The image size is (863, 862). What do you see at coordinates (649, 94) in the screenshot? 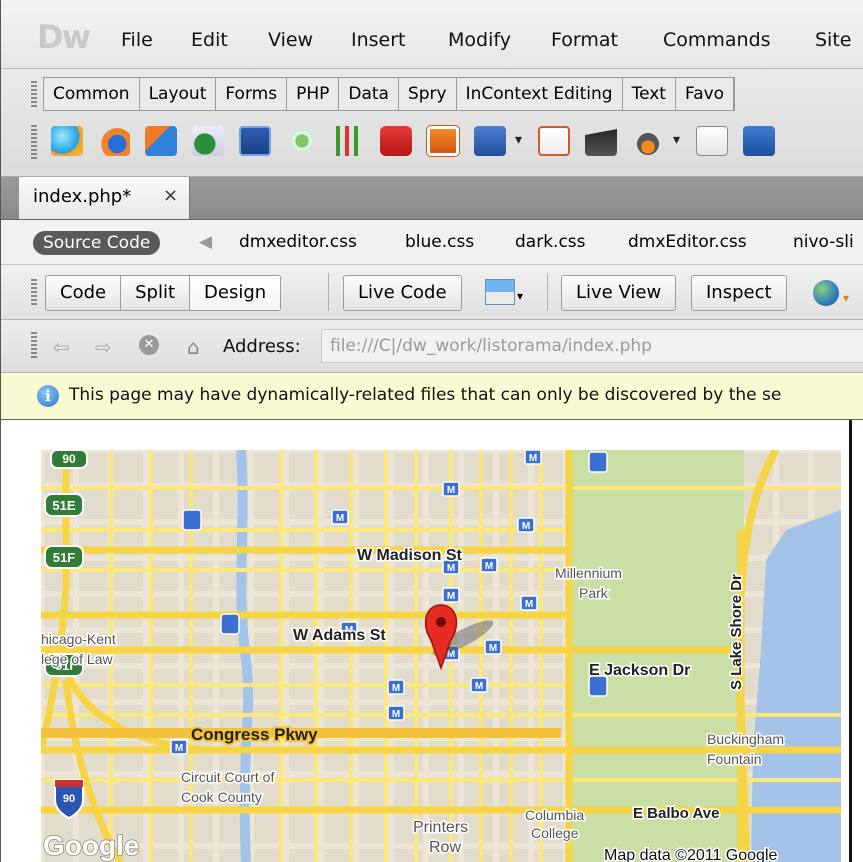
I see `tab-text: Text` at bounding box center [649, 94].